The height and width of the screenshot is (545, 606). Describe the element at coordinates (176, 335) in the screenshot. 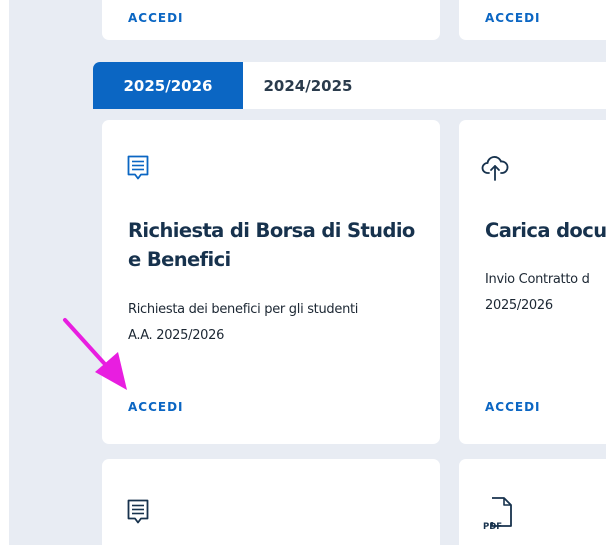

I see `card-description-line2: A.A. 2025/2026` at that location.